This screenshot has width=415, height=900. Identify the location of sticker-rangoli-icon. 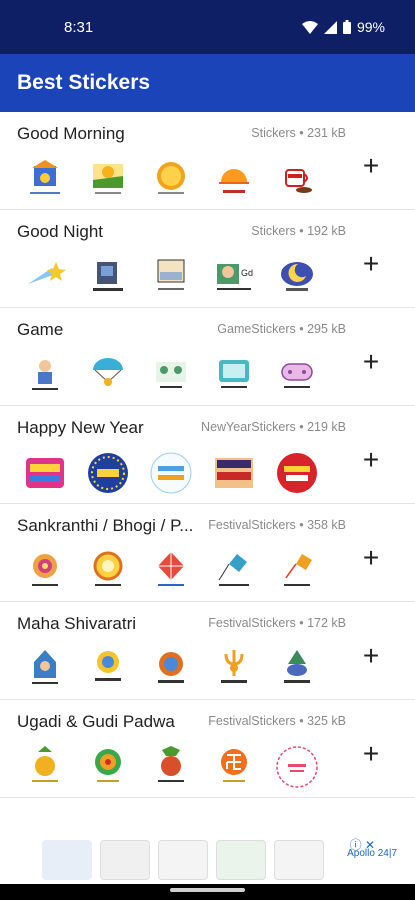
(45, 571).